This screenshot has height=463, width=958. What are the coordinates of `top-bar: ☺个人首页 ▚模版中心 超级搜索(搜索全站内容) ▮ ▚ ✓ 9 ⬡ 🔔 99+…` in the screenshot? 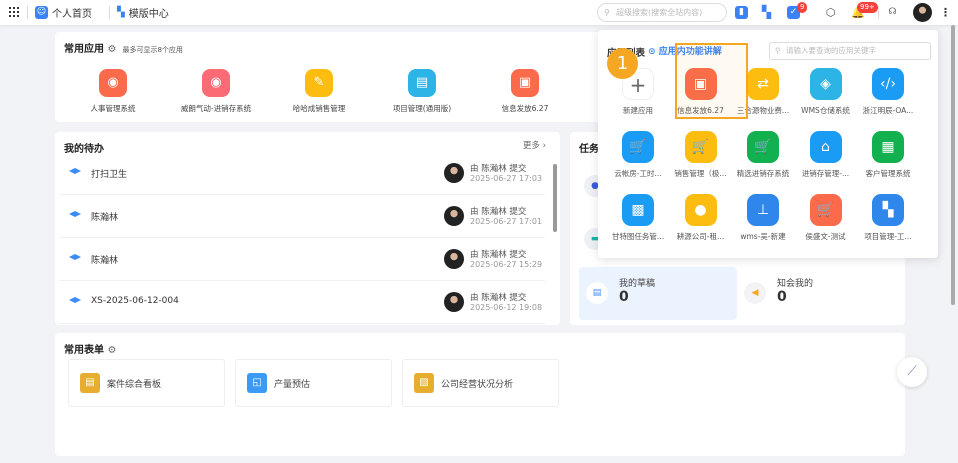 It's located at (479, 12).